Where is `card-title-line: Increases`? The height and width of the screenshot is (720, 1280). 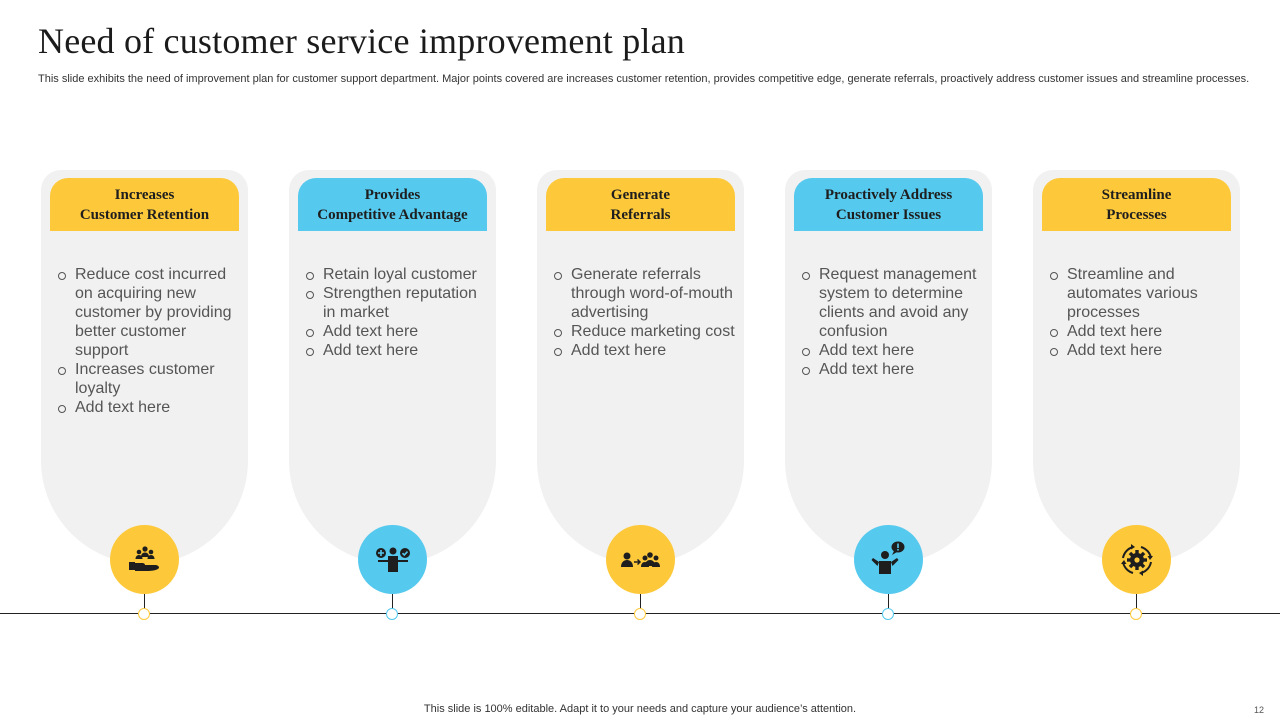
card-title-line: Increases is located at coordinates (144, 194).